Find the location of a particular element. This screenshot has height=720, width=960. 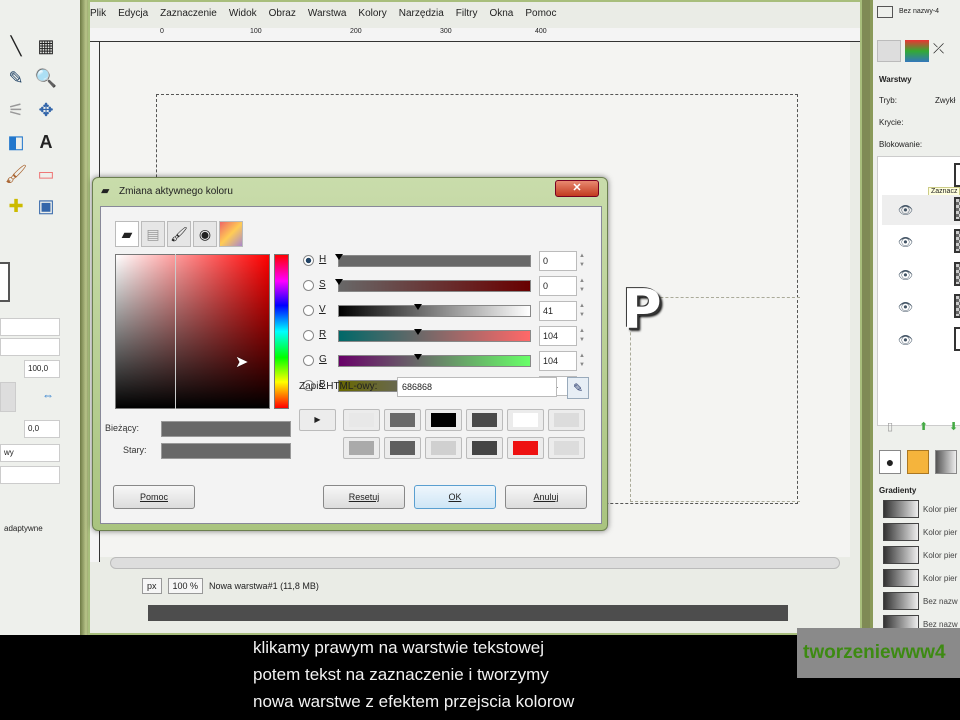

heal-tool-icon: ✚ is located at coordinates (16, 206).